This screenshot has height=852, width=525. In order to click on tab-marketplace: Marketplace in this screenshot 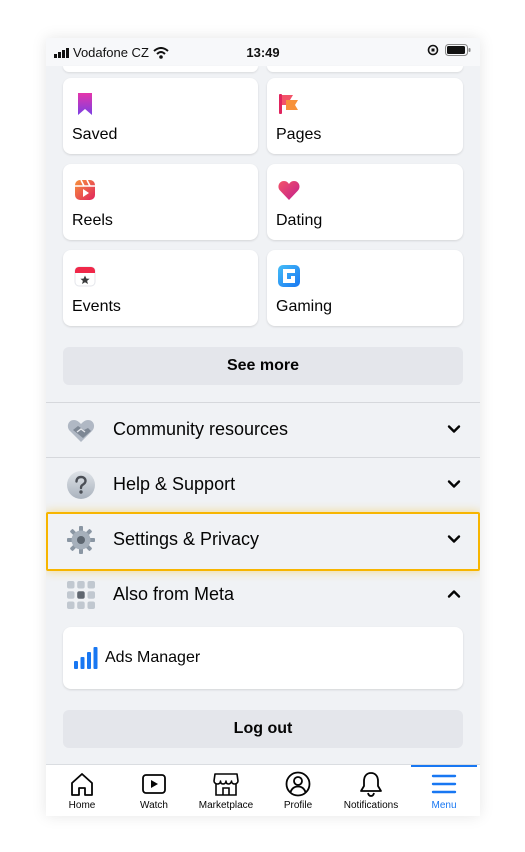, I will do `click(226, 790)`.